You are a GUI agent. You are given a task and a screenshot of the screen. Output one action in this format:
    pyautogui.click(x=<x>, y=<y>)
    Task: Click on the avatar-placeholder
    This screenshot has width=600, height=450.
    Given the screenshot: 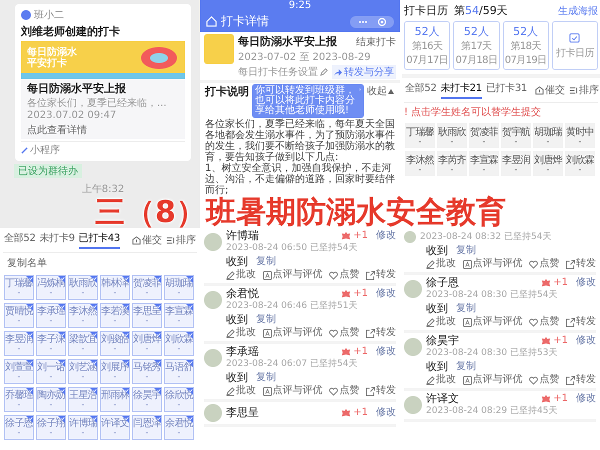 What is the action you would take?
    pyautogui.click(x=213, y=242)
    